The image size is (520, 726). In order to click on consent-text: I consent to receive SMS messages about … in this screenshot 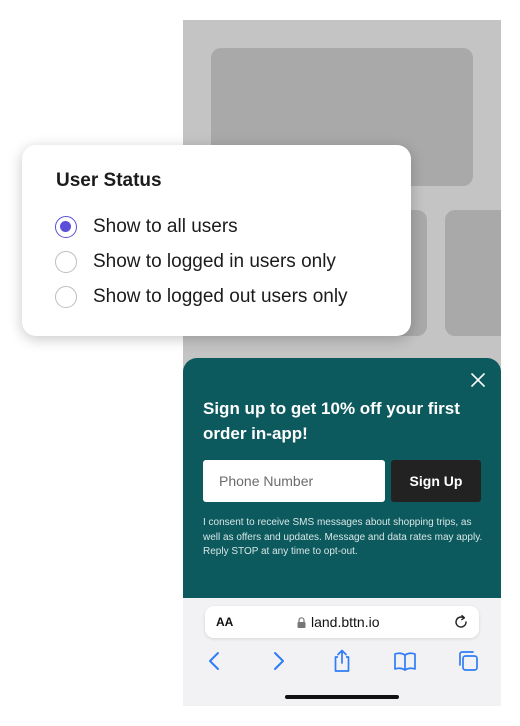, I will do `click(343, 537)`.